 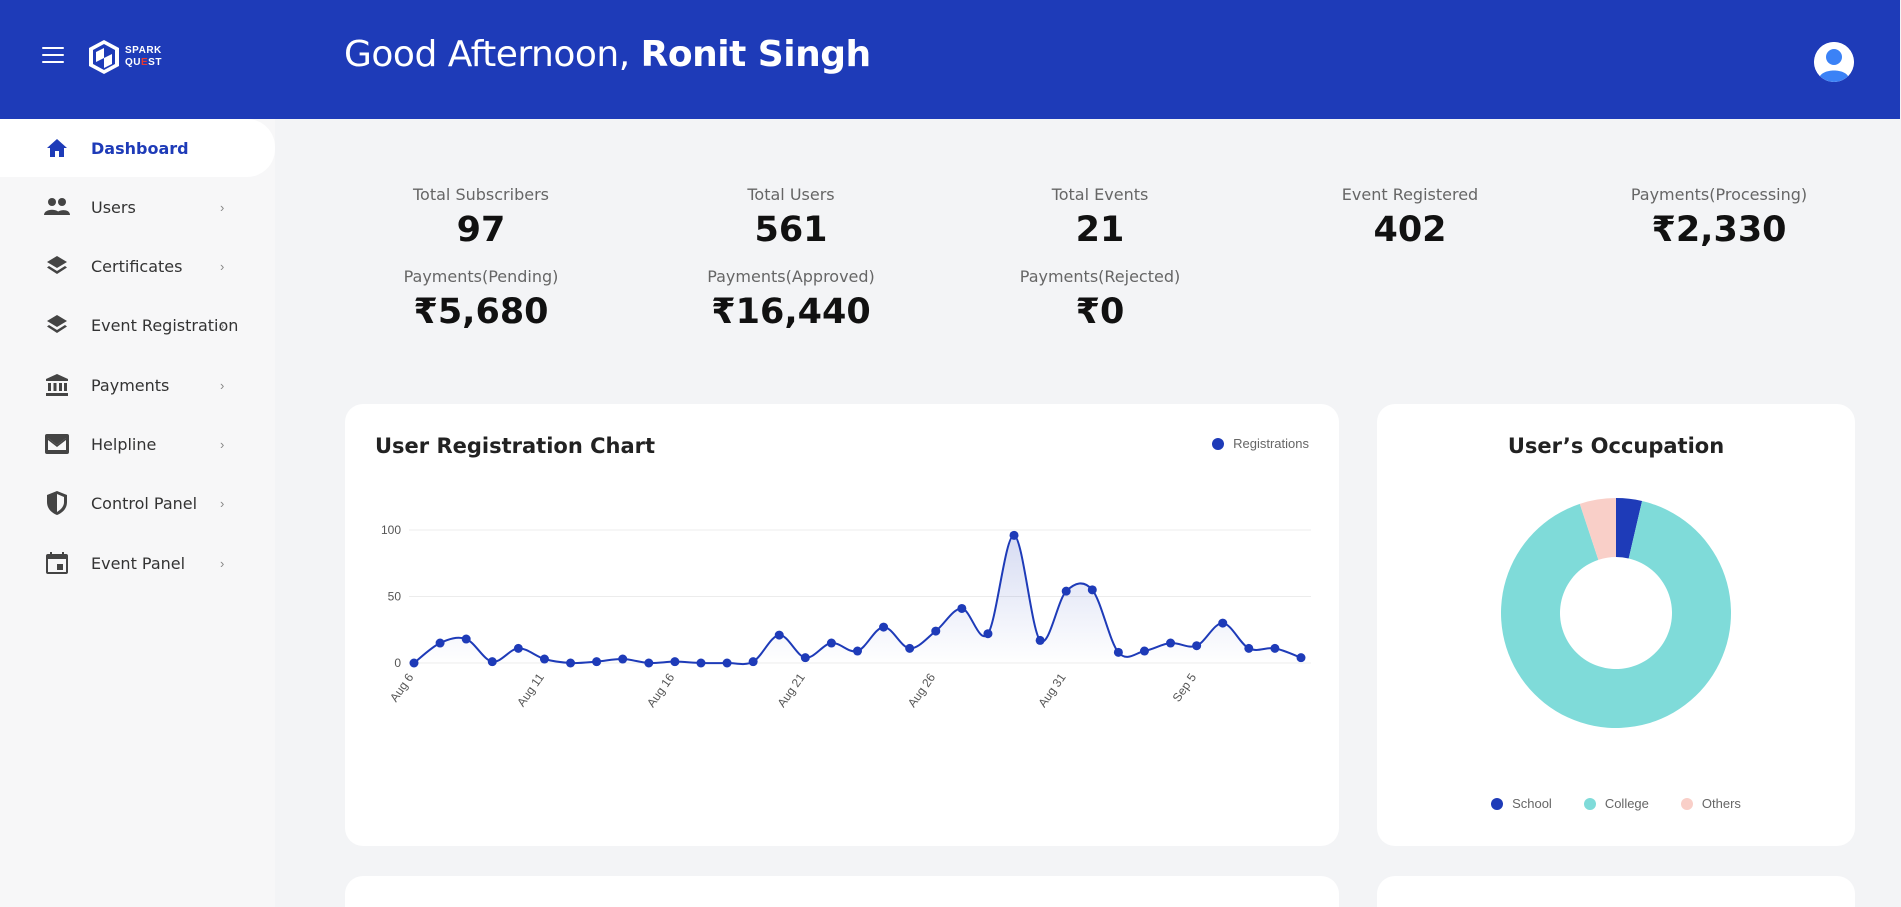 I want to click on donut-legend: School College Others, so click(x=1616, y=803).